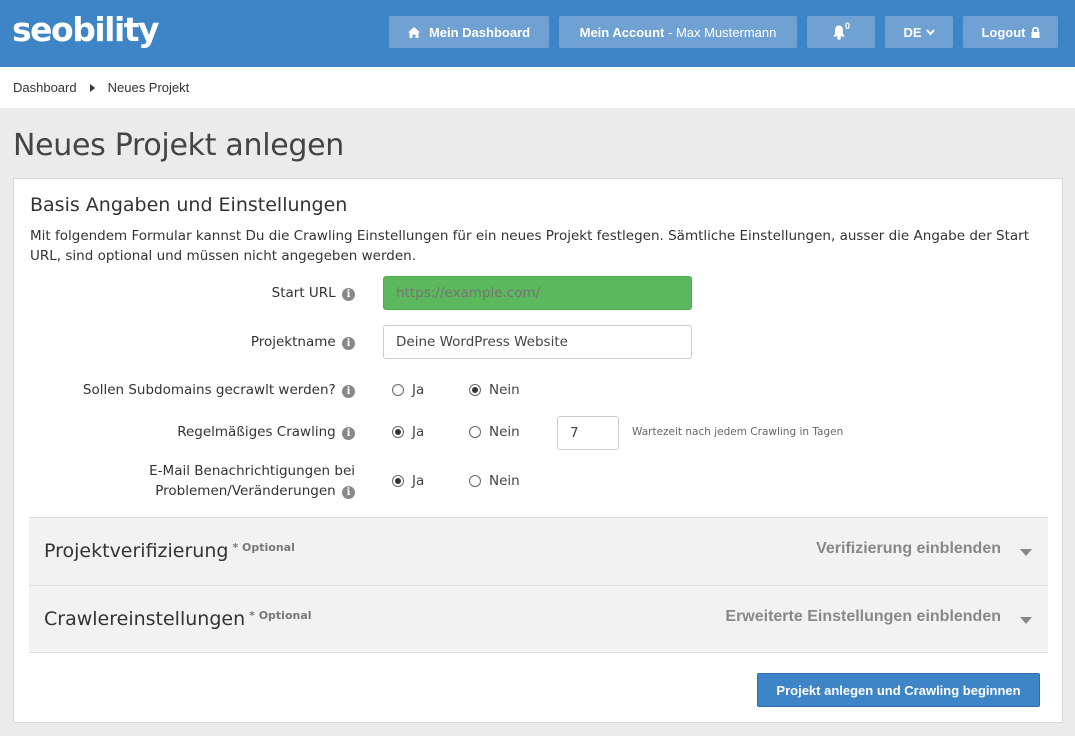  I want to click on regular-crawl-no-radio: Nein, so click(494, 432).